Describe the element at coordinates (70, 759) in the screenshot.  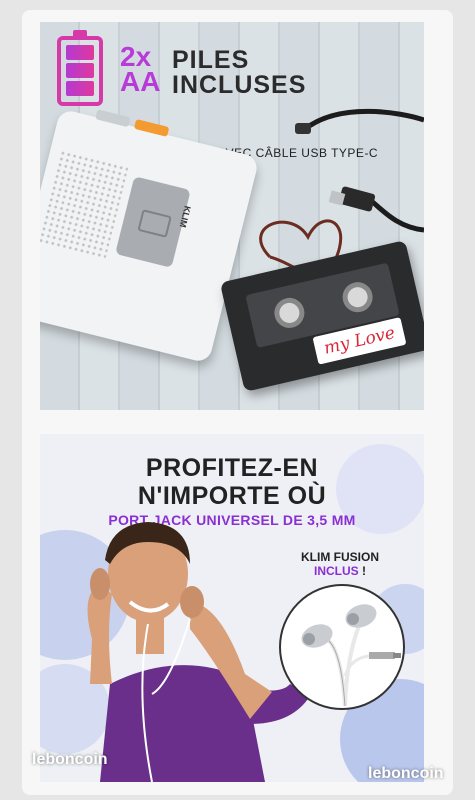
I see `watermark-left: leboncoin` at that location.